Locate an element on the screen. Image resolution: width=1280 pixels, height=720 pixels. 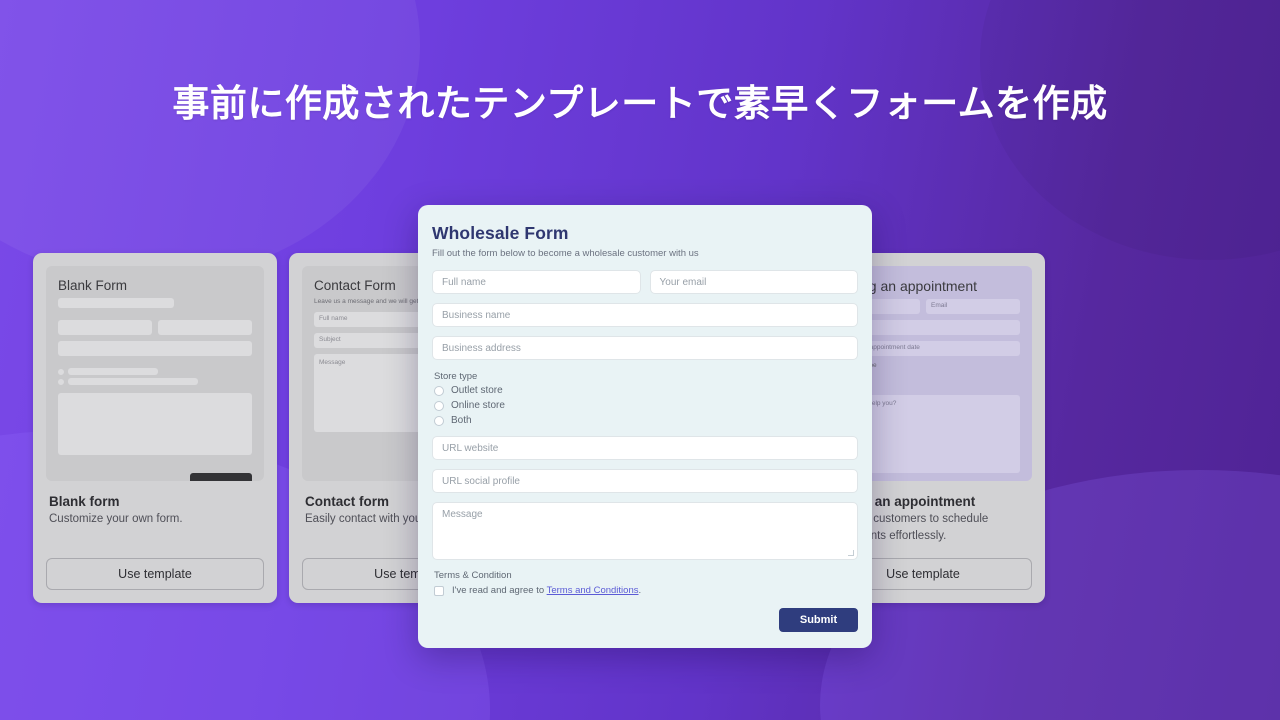
radio-label-online-store: Online store is located at coordinates (478, 405).